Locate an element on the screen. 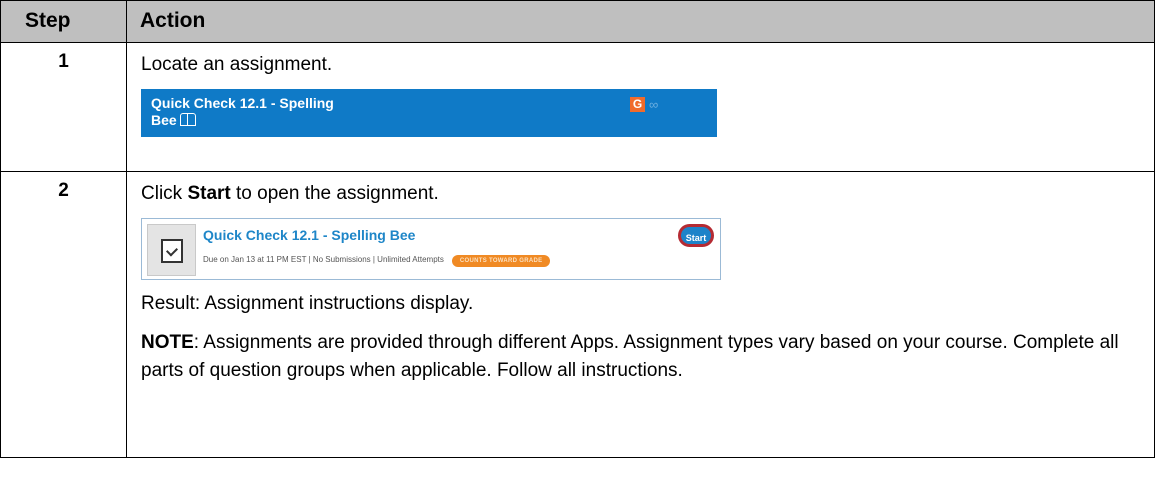 This screenshot has width=1155, height=504. assignment-title-line2: Bee is located at coordinates (173, 120).